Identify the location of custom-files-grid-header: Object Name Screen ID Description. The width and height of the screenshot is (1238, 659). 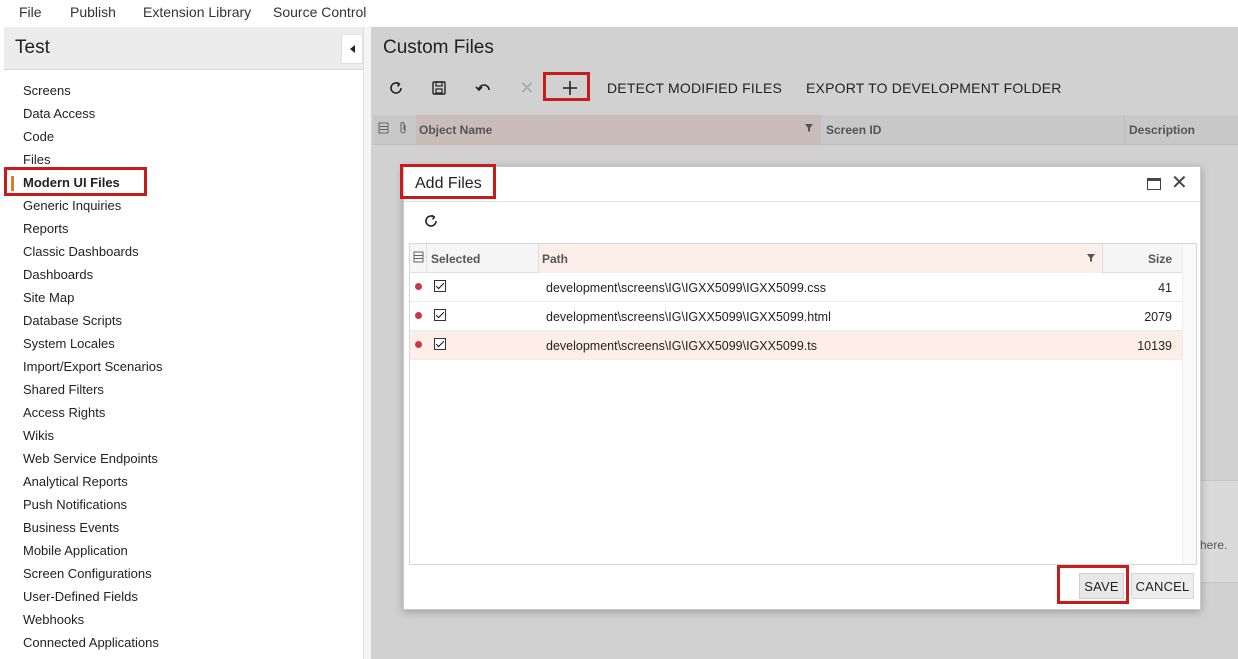
(805, 130).